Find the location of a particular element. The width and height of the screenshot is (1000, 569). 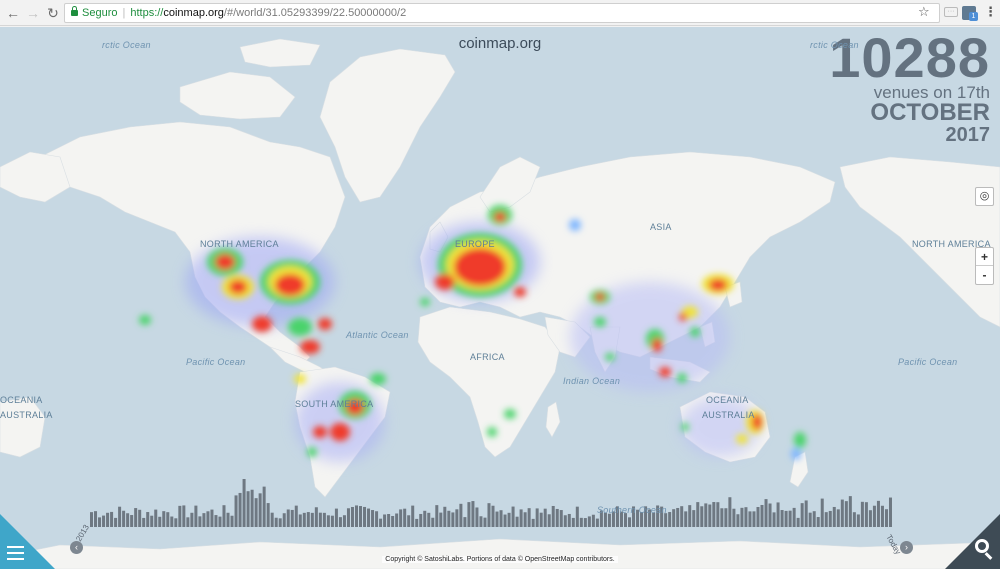

locate-icon: ◎ is located at coordinates (984, 196).